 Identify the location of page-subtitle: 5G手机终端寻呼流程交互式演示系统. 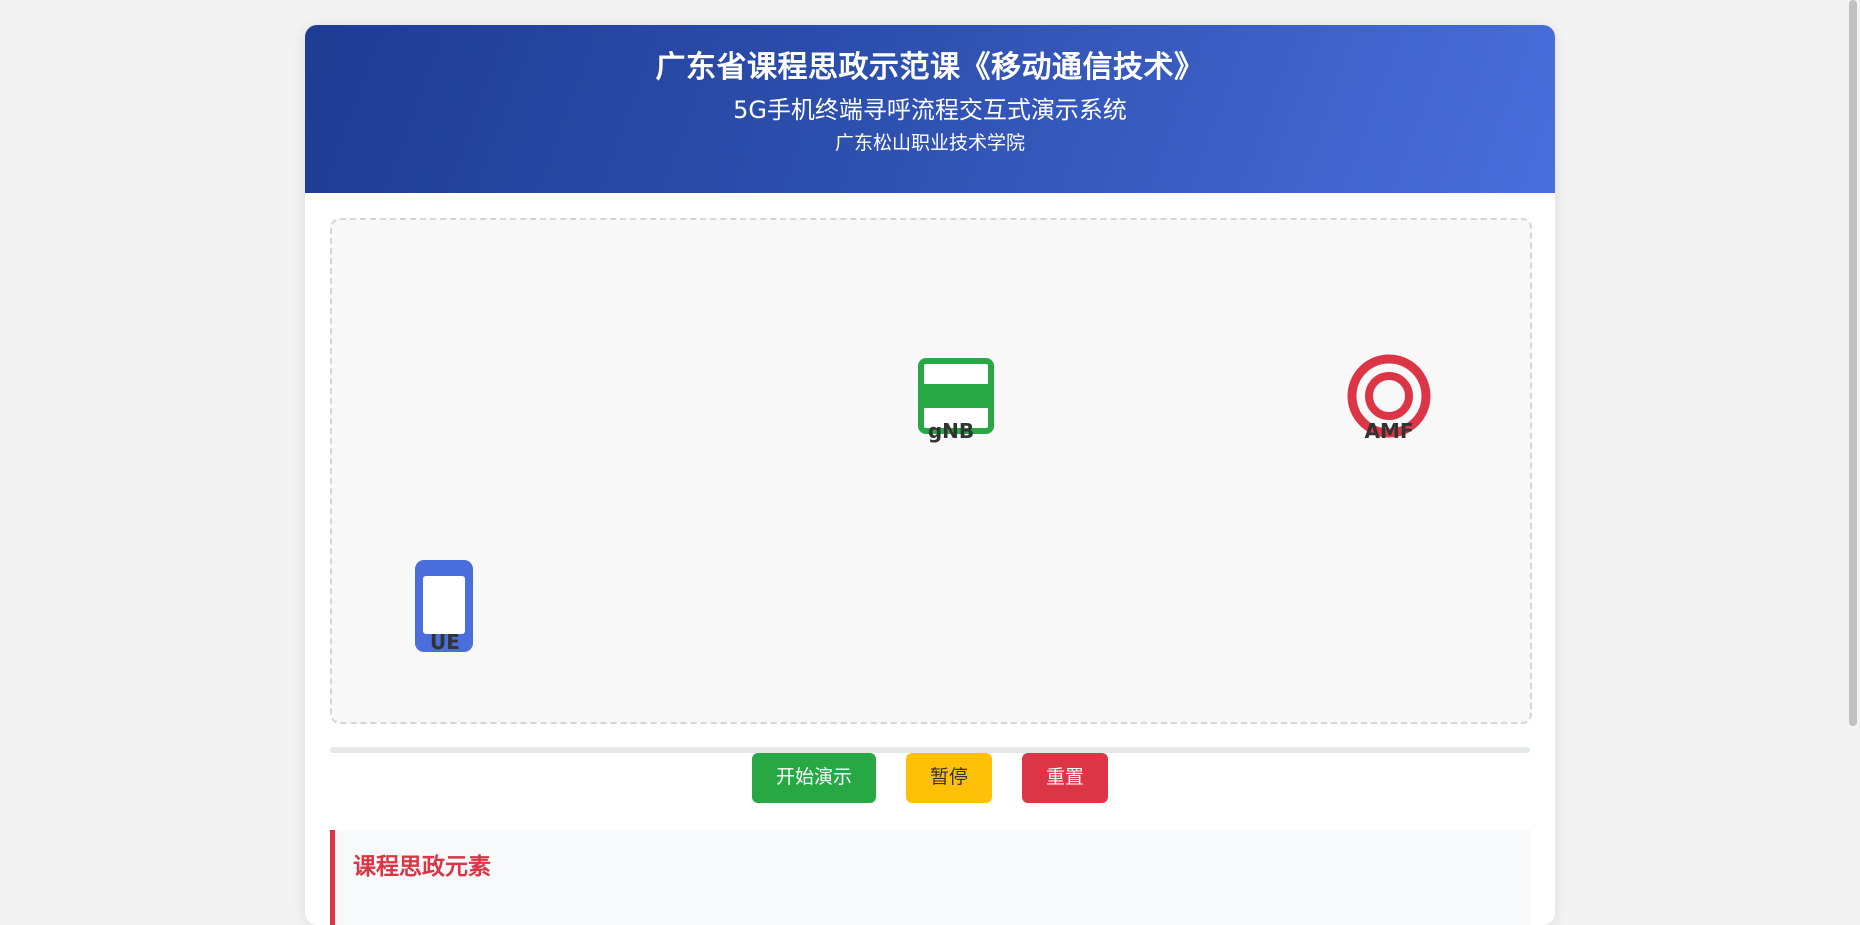
(930, 110).